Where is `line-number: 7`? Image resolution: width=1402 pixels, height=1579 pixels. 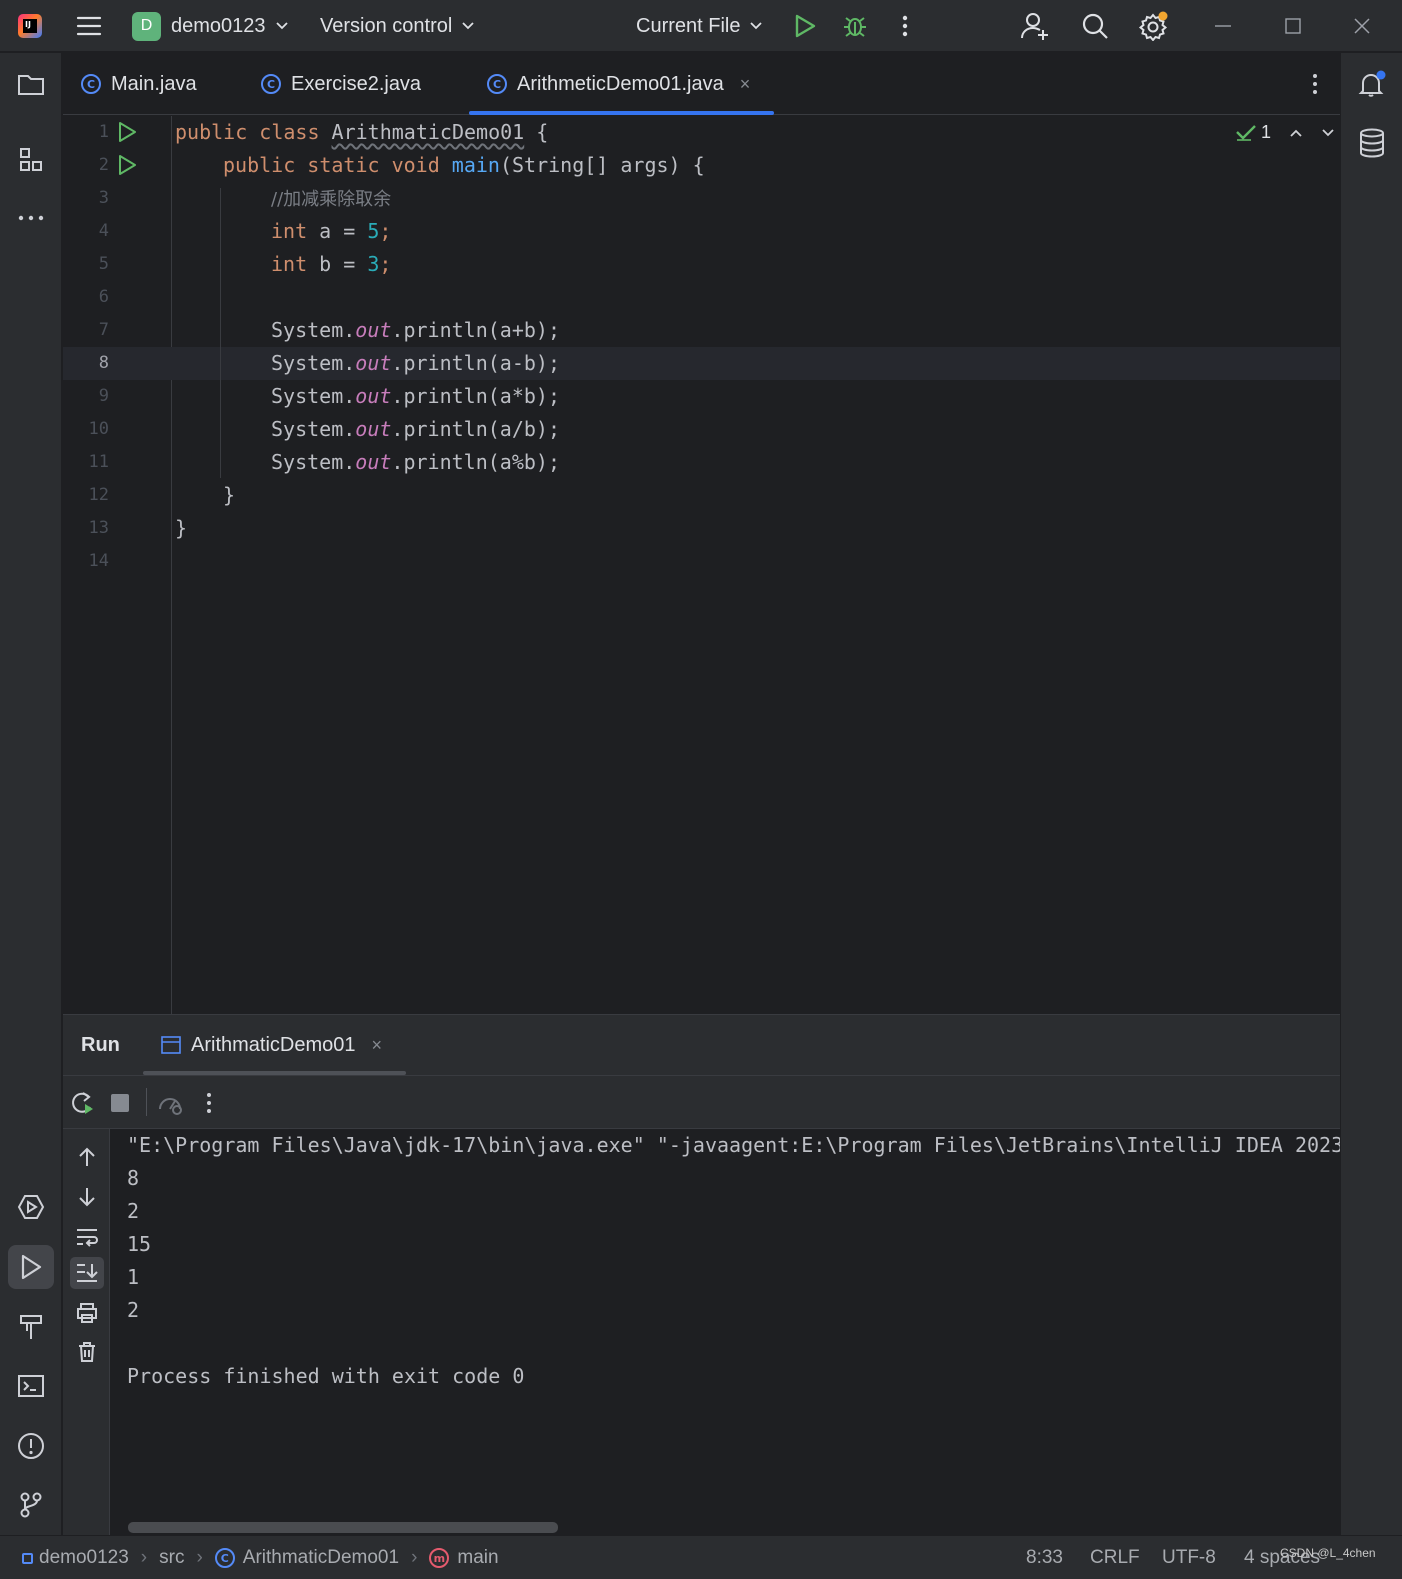 line-number: 7 is located at coordinates (103, 330).